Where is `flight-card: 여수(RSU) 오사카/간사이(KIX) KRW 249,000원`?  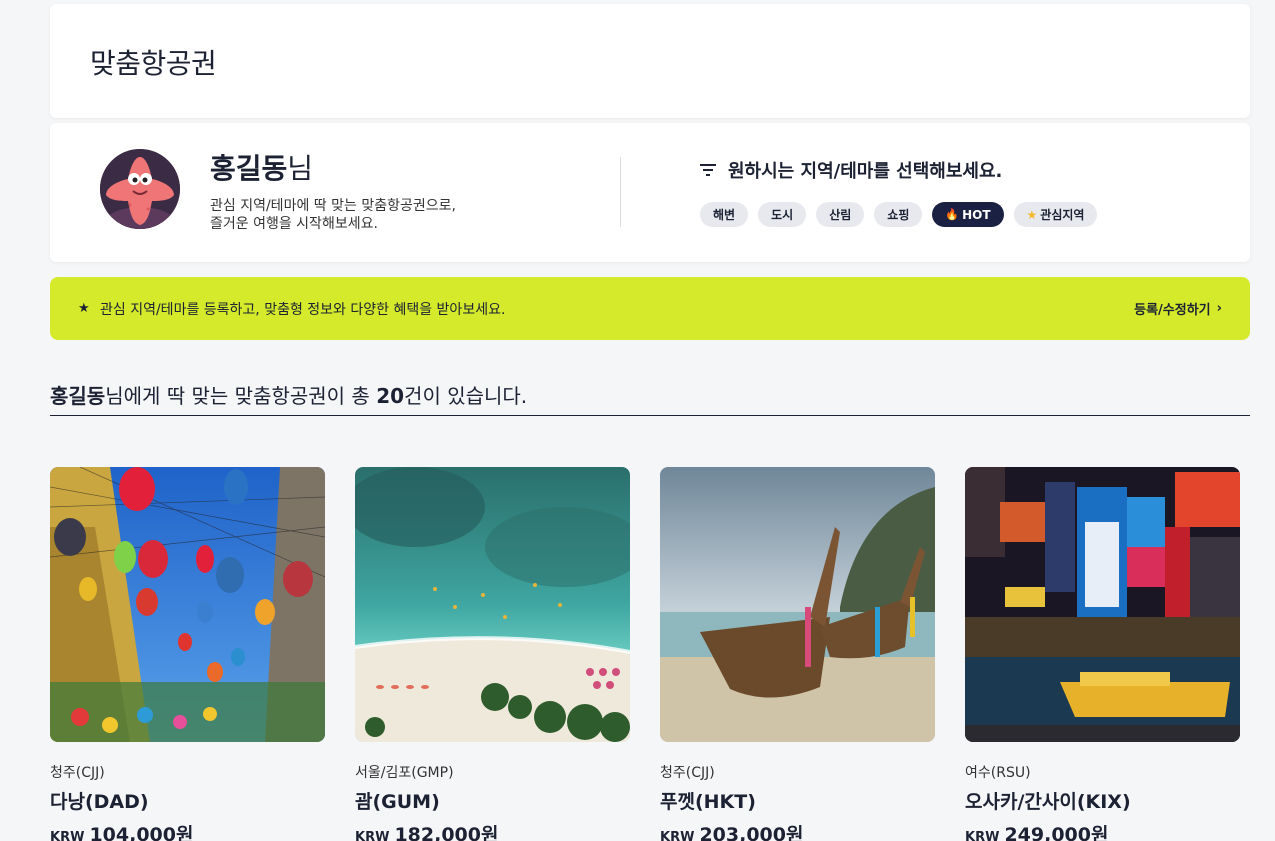
flight-card: 여수(RSU) 오사카/간사이(KIX) KRW 249,000원 is located at coordinates (1102, 654).